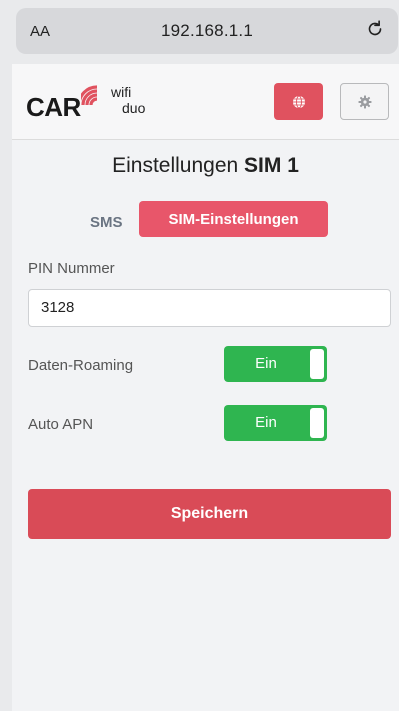  I want to click on reload-icon, so click(375, 29).